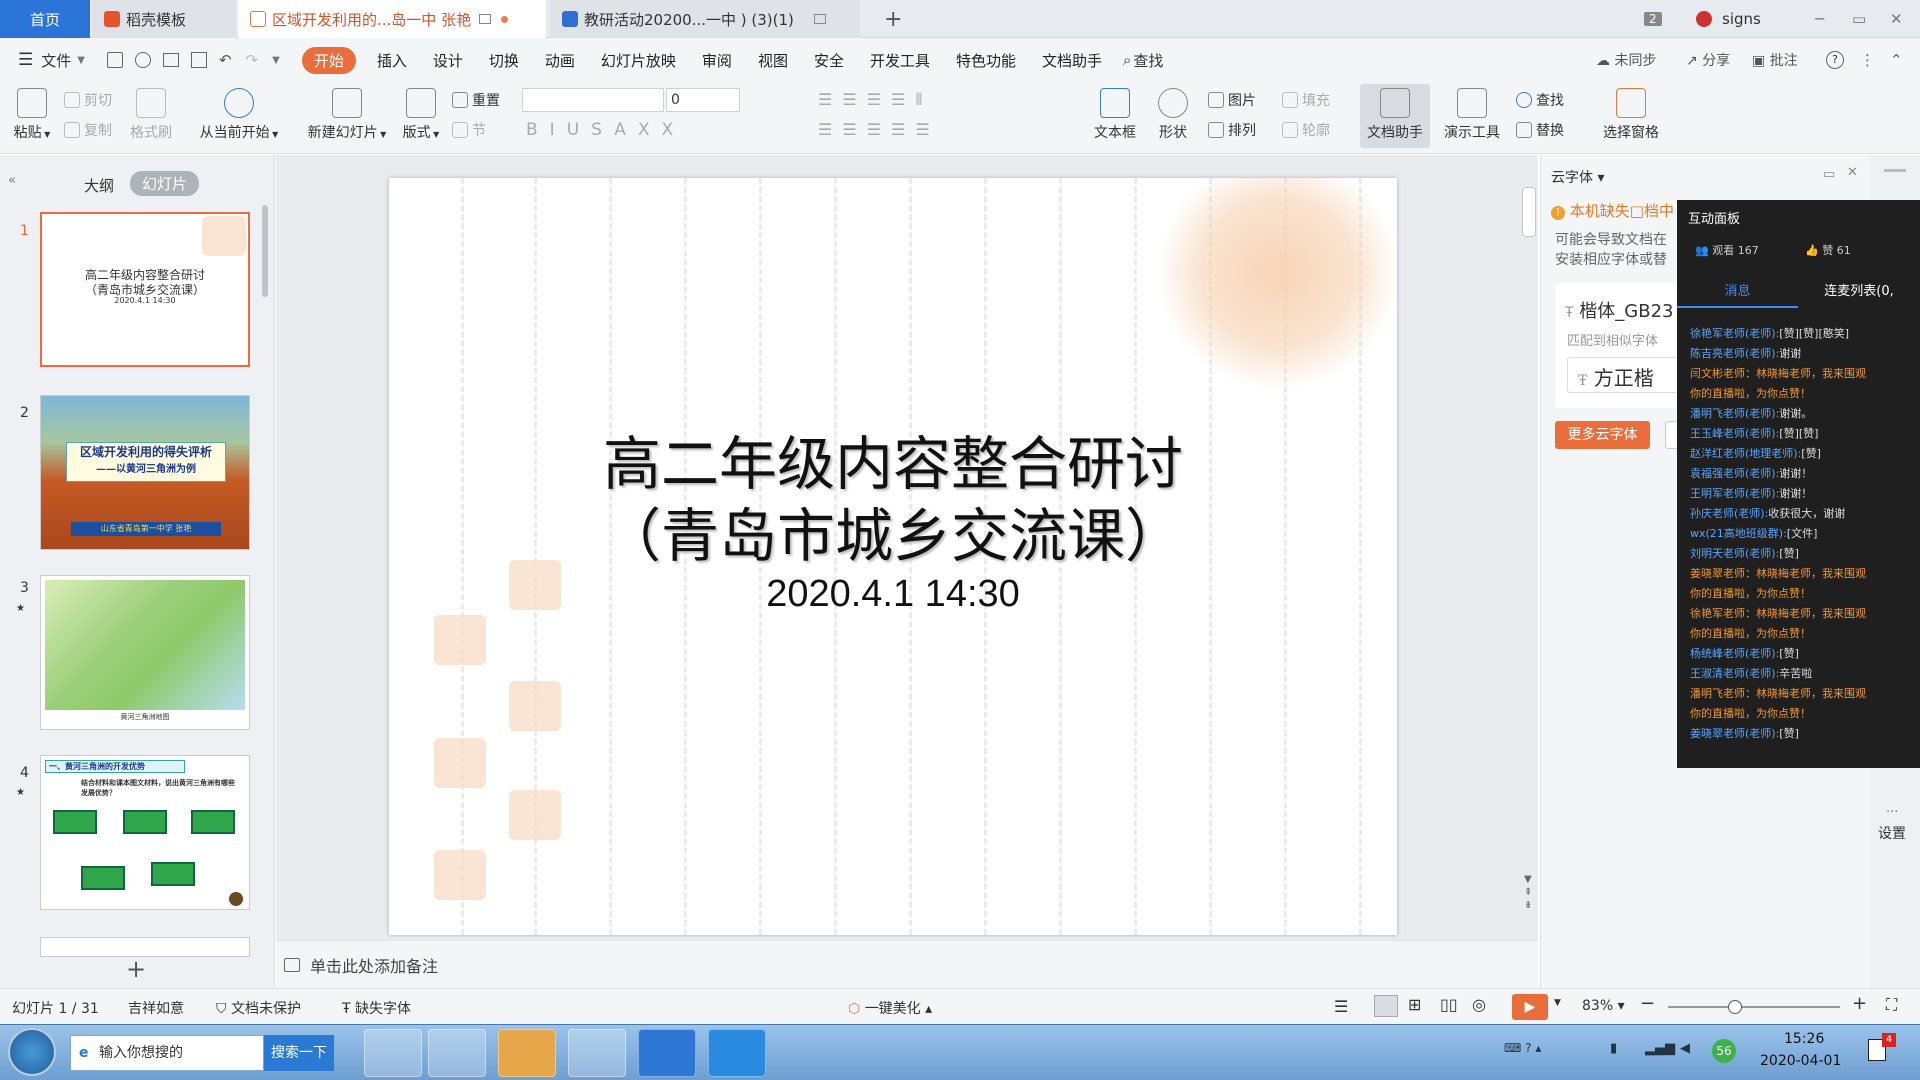  I want to click on add-slide-button: +, so click(136, 969).